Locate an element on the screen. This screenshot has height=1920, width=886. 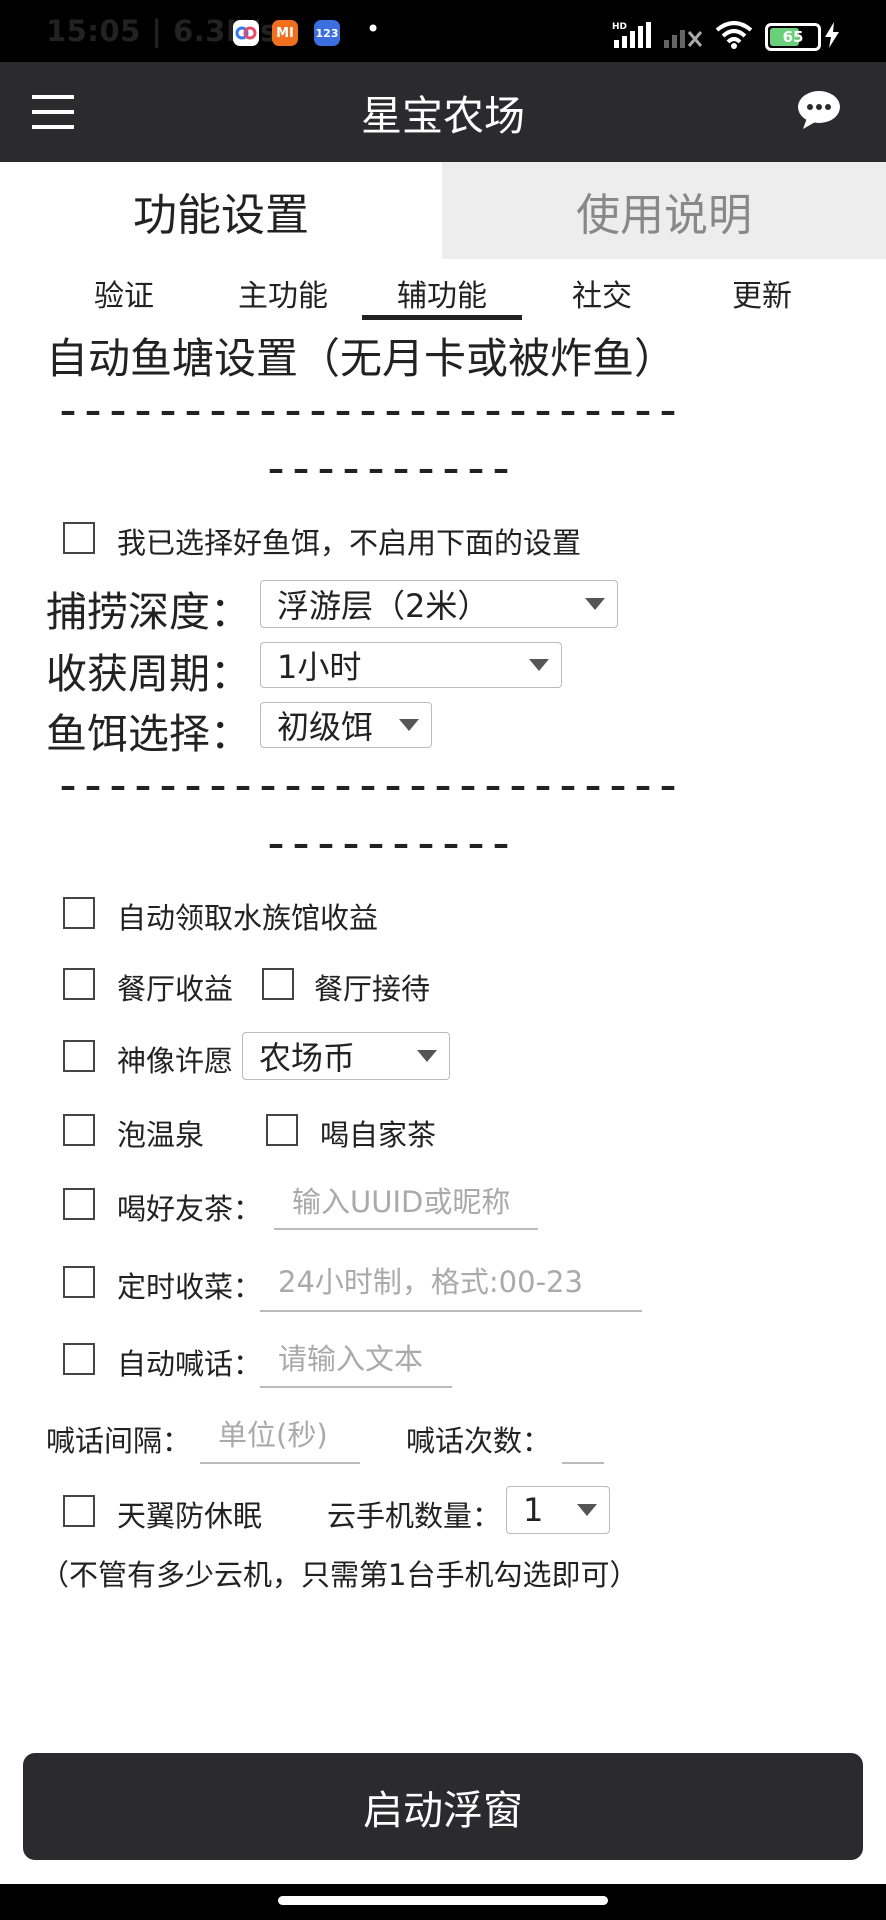
battery-level: 65 is located at coordinates (793, 37).